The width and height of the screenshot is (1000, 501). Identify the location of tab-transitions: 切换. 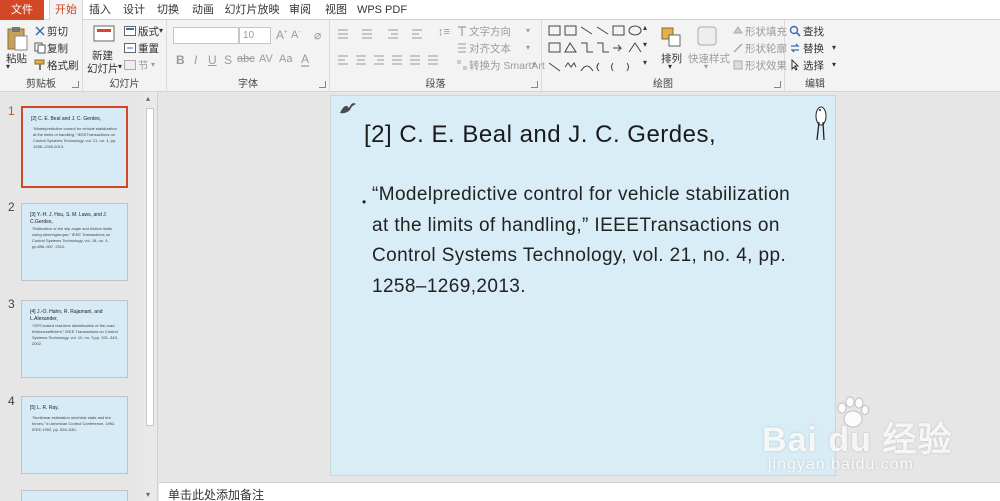
(168, 10).